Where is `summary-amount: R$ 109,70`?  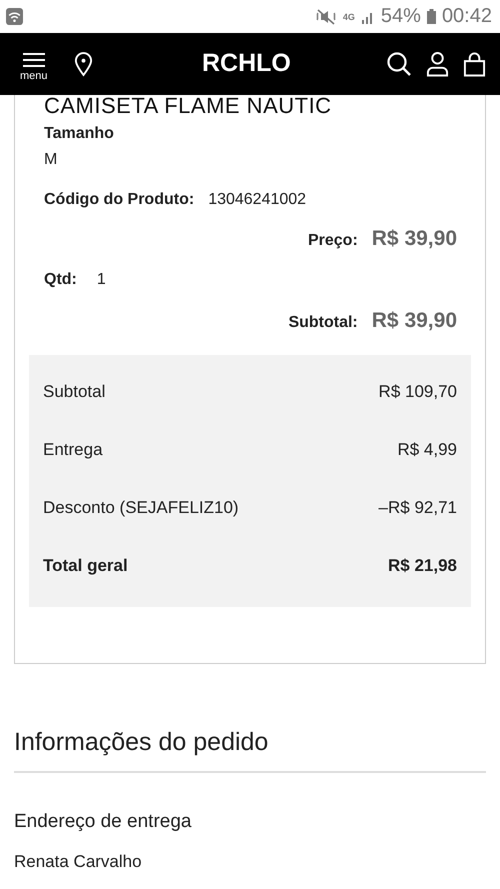 summary-amount: R$ 109,70 is located at coordinates (417, 392).